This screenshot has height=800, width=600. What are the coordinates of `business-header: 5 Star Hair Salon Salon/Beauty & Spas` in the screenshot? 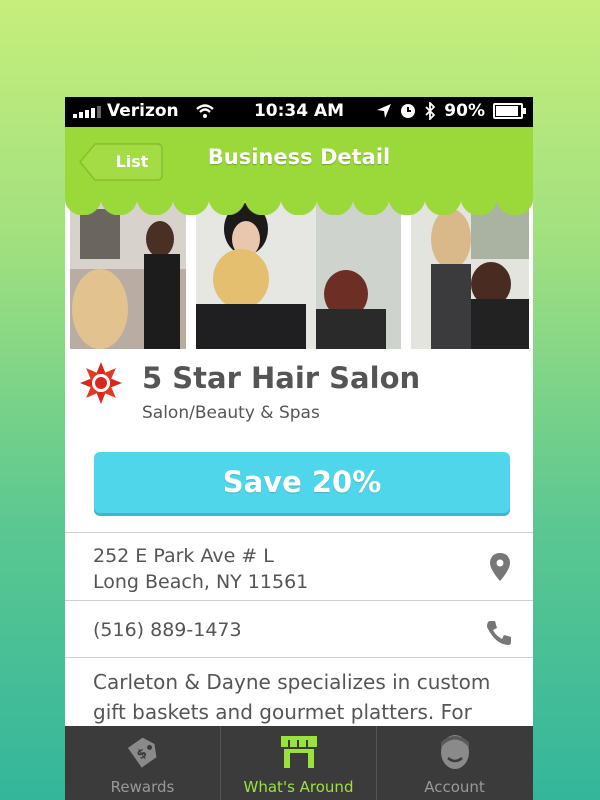 It's located at (299, 395).